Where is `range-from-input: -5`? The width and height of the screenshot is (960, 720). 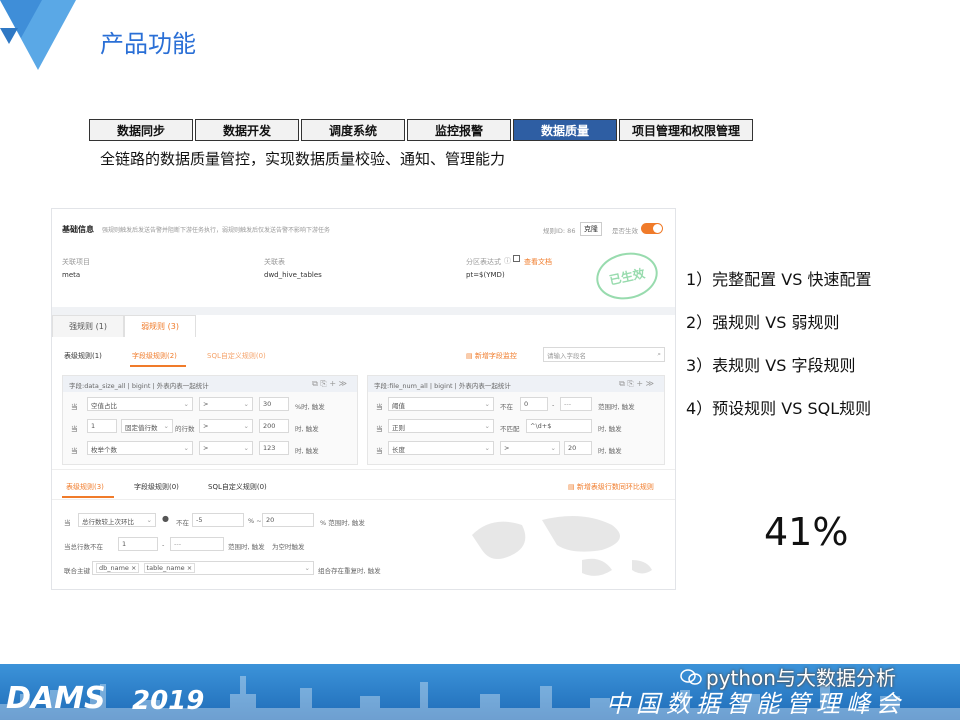 range-from-input: -5 is located at coordinates (218, 520).